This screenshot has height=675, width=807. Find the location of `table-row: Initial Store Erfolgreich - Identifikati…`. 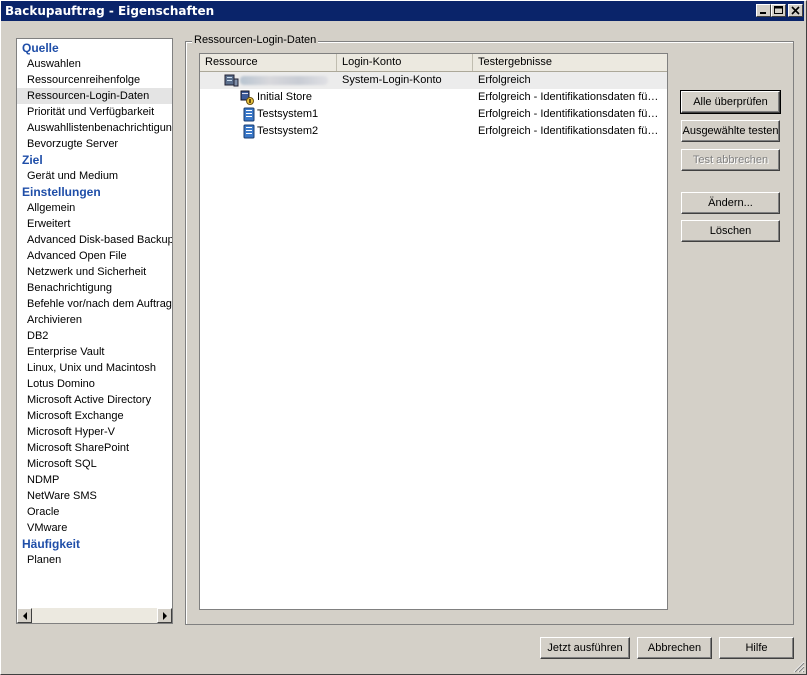

table-row: Initial Store Erfolgreich - Identifikati… is located at coordinates (433, 97).